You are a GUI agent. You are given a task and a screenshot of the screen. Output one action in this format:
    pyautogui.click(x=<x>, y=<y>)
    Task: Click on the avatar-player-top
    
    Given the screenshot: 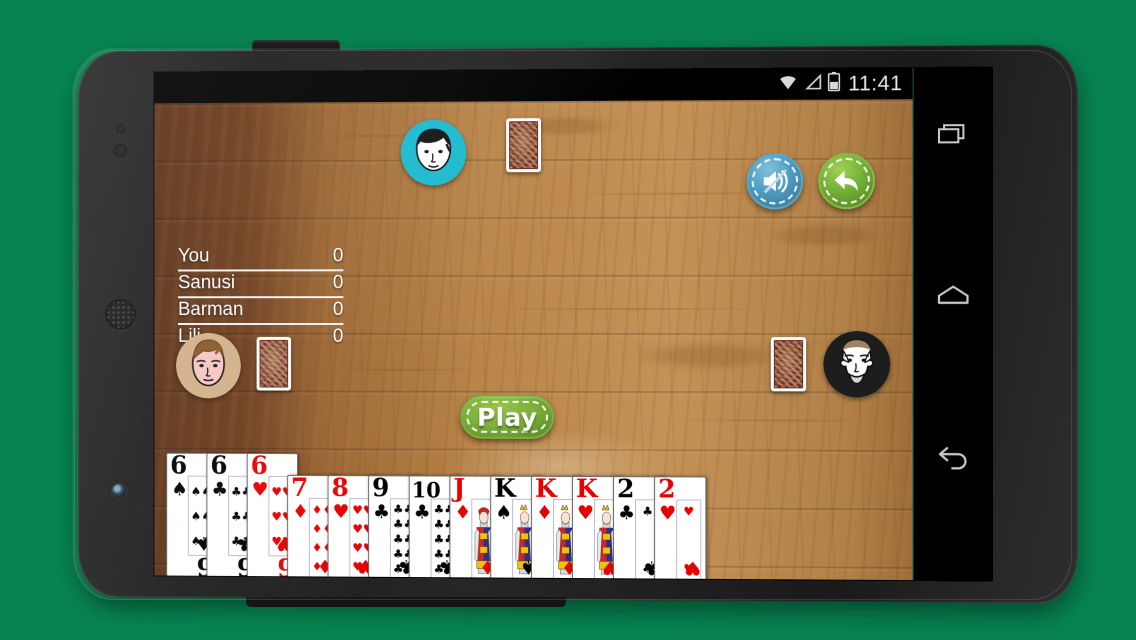 What is the action you would take?
    pyautogui.click(x=433, y=152)
    